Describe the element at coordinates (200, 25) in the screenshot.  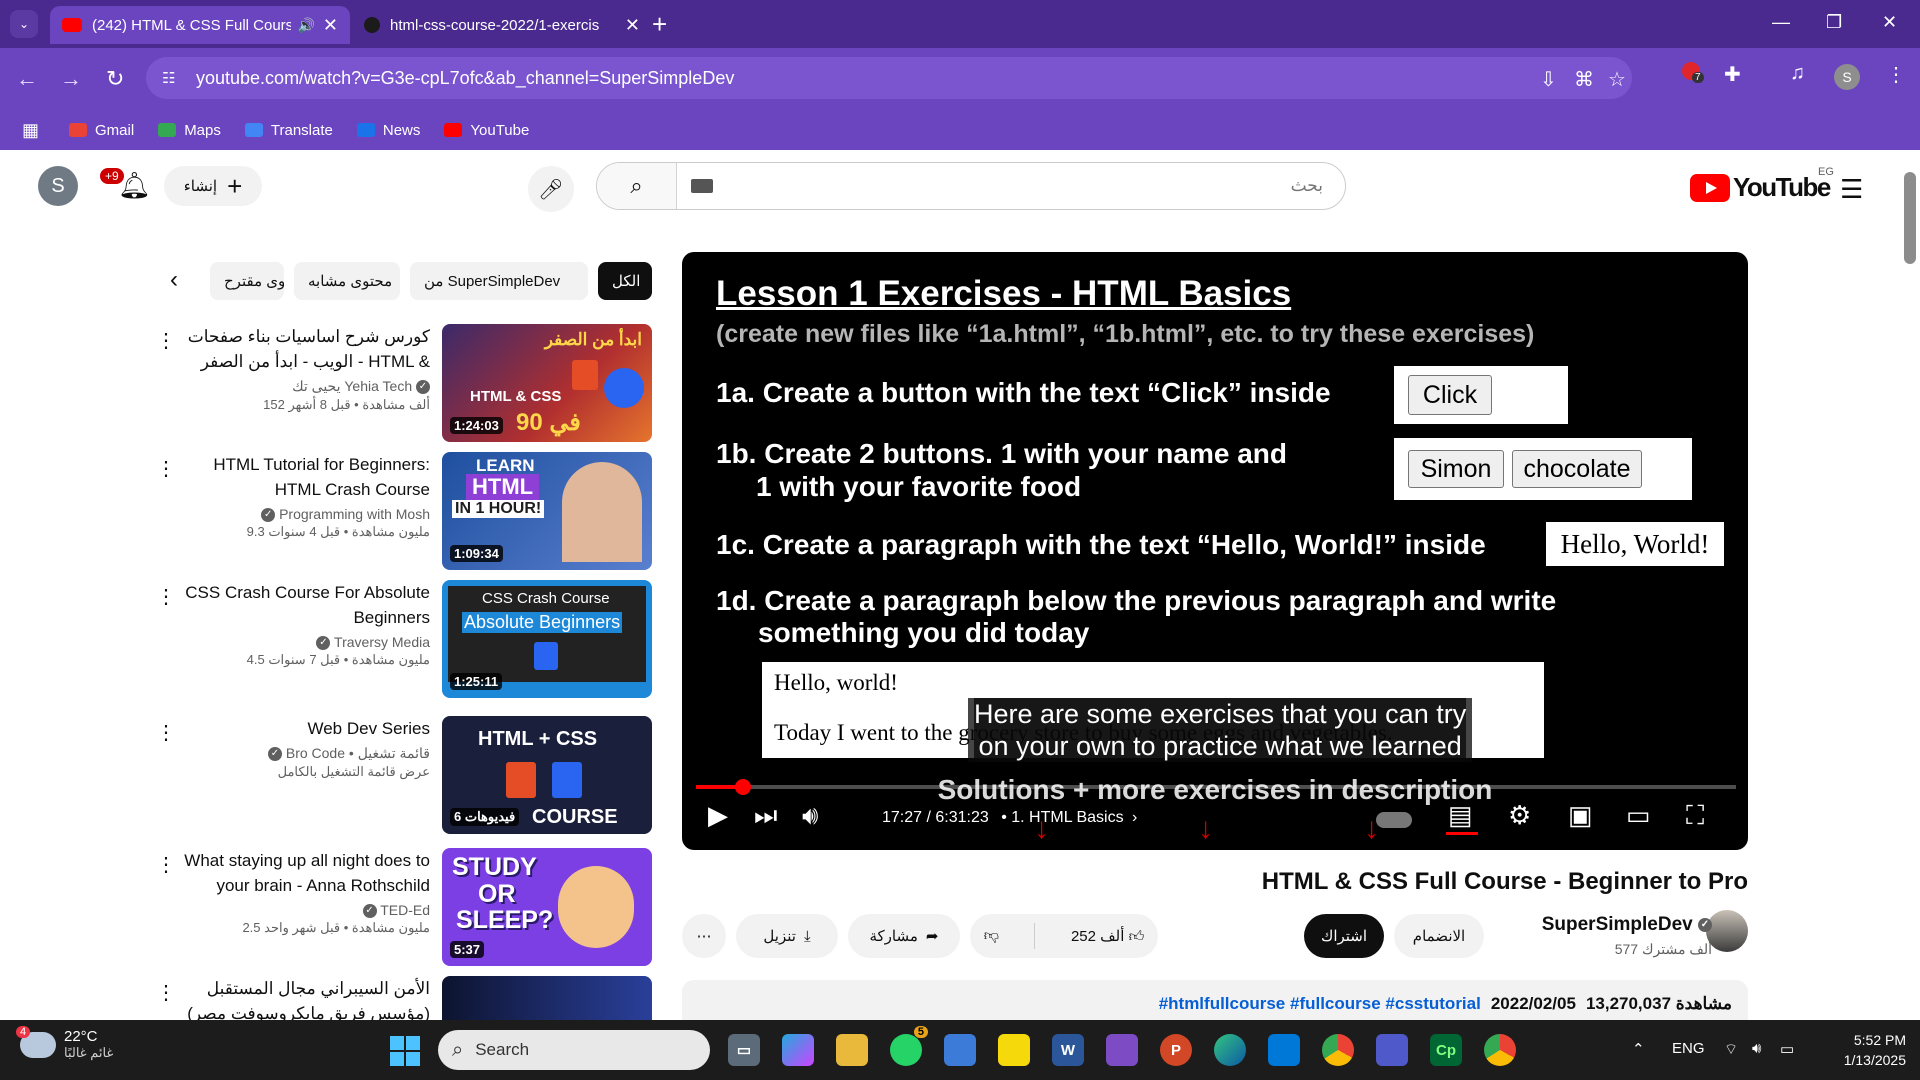
I see `tab-youtube: (242) HTML & CSS Full Course 🔊 ✕` at that location.